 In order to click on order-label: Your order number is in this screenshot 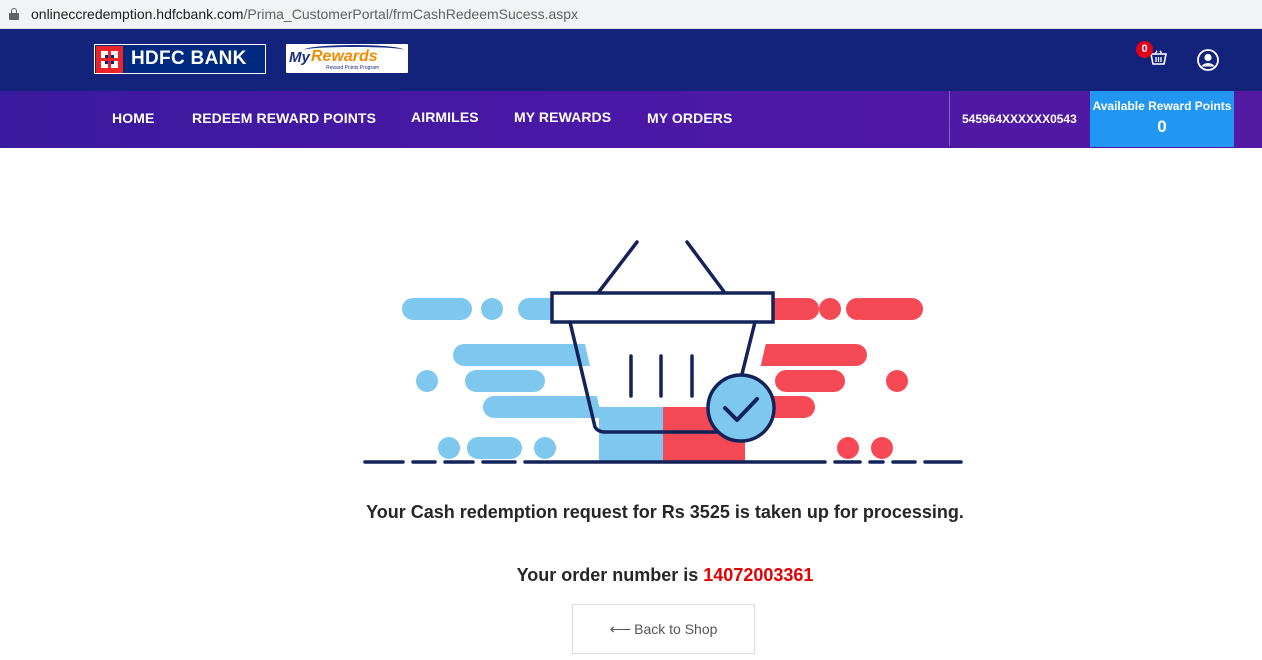, I will do `click(610, 575)`.